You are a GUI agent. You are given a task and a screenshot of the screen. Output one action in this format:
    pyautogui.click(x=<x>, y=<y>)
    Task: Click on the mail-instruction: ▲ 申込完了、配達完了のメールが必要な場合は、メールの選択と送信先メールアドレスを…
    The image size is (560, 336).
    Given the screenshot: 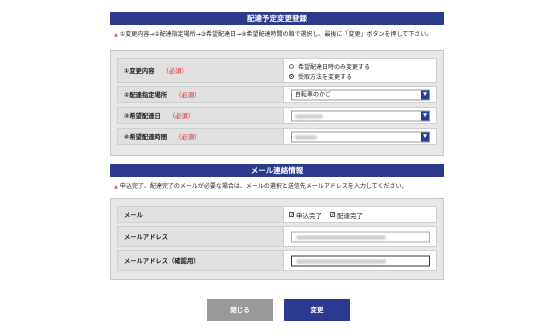 What is the action you would take?
    pyautogui.click(x=277, y=187)
    